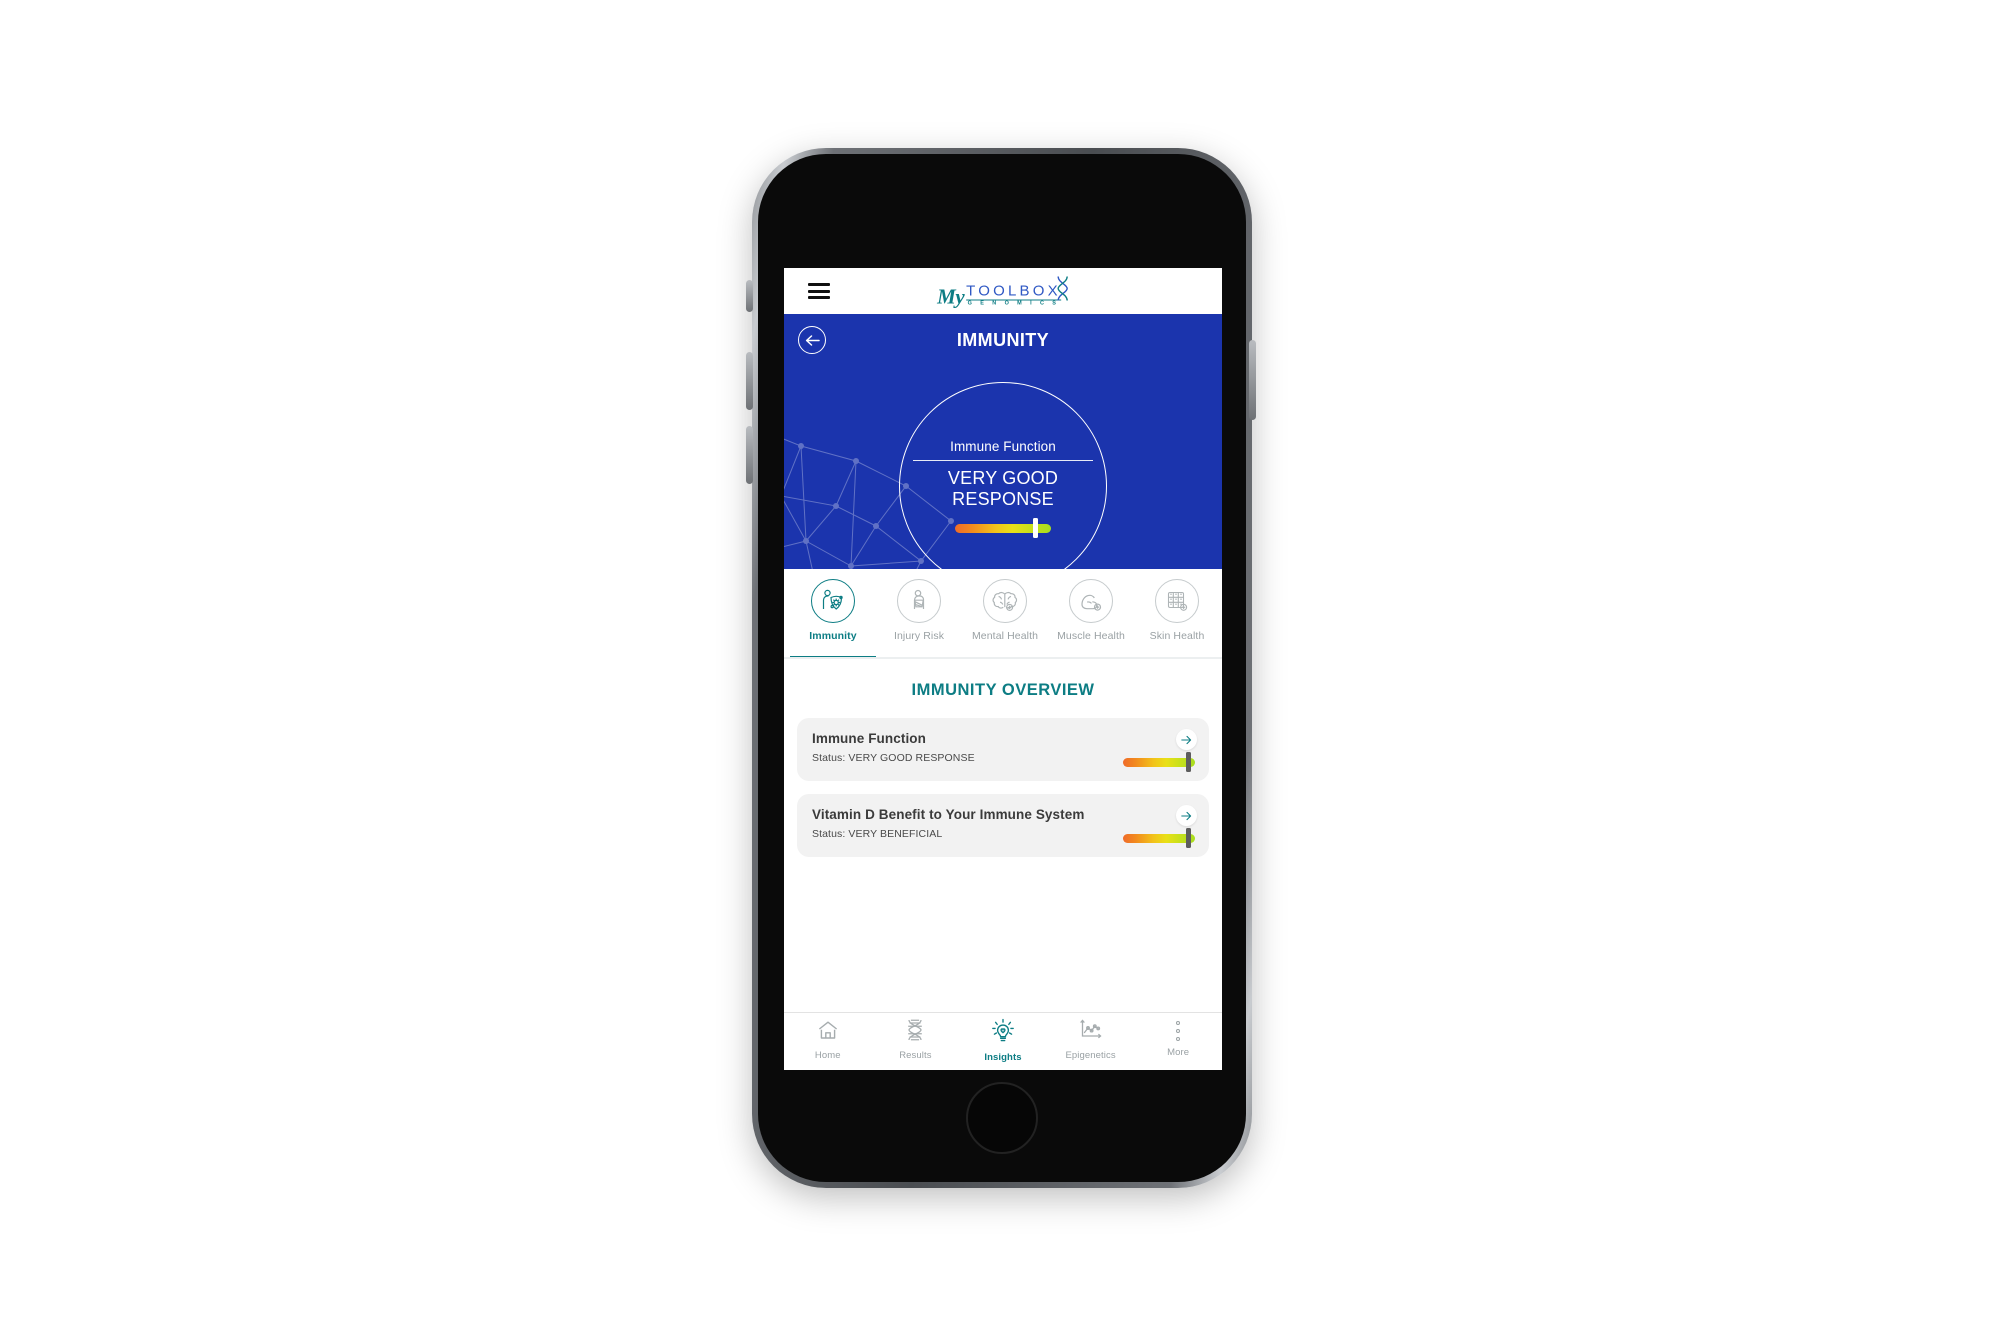 The image size is (2000, 1333). What do you see at coordinates (812, 340) in the screenshot?
I see `back-arrow-icon` at bounding box center [812, 340].